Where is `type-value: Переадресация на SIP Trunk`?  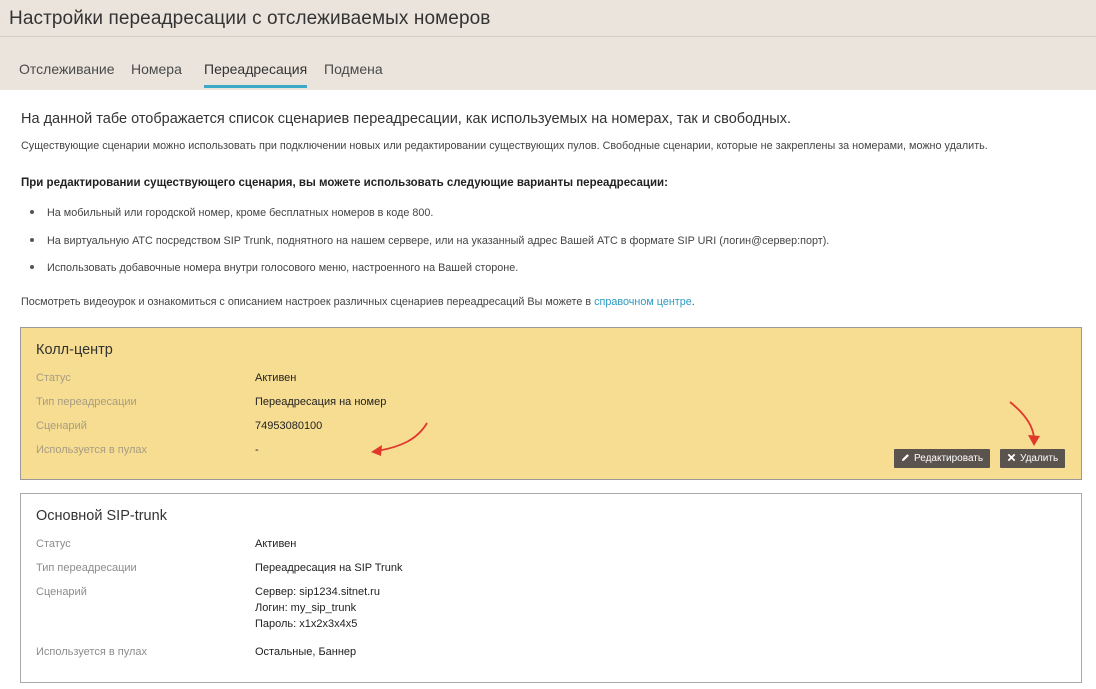 type-value: Переадресация на SIP Trunk is located at coordinates (329, 568).